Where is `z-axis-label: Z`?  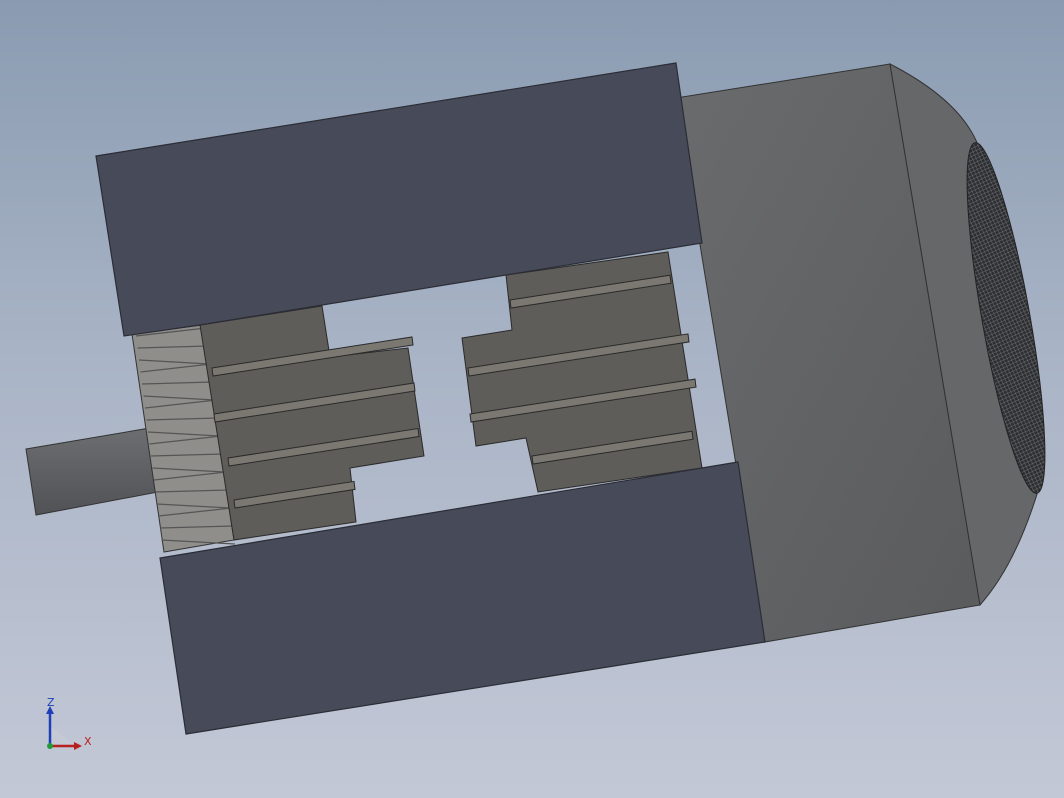
z-axis-label: Z is located at coordinates (51, 703).